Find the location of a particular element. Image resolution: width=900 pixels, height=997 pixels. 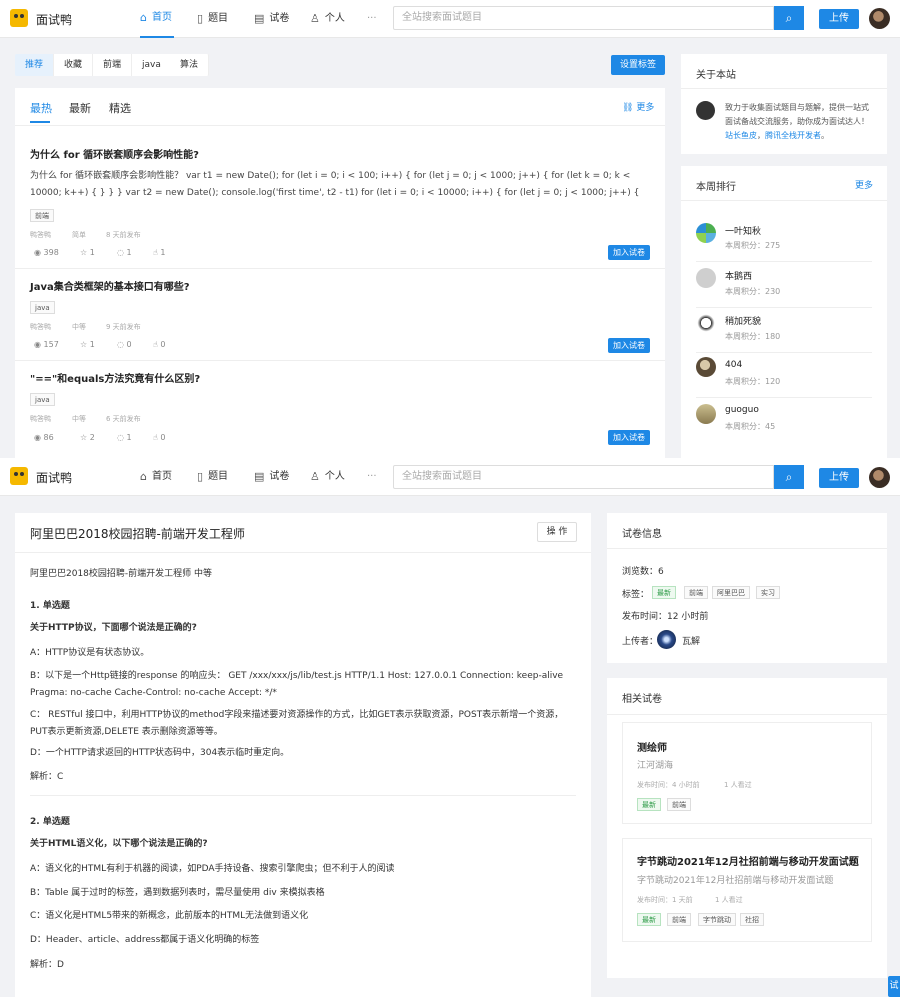

file-icon: ▯ is located at coordinates (200, 476).